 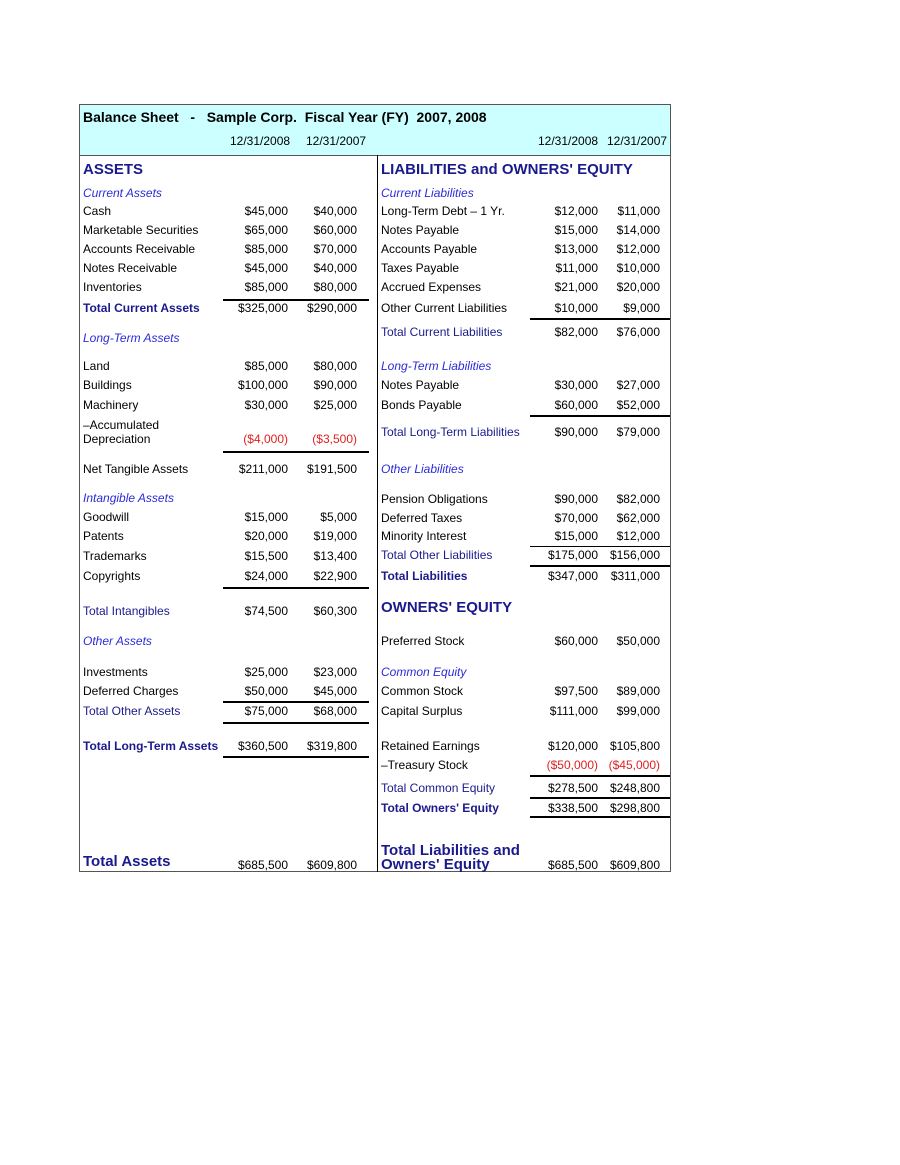 What do you see at coordinates (132, 711) in the screenshot?
I see `total-other-assets-row-label: Total Other Assets` at bounding box center [132, 711].